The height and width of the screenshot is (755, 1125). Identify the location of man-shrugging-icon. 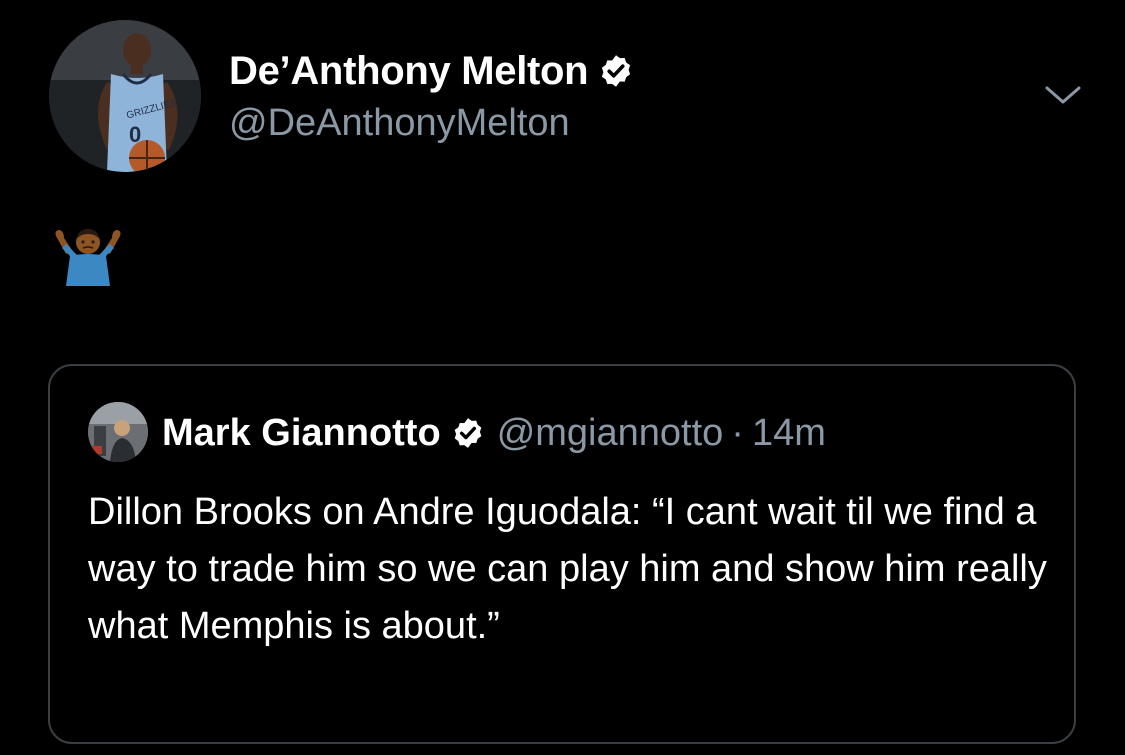
(88, 256).